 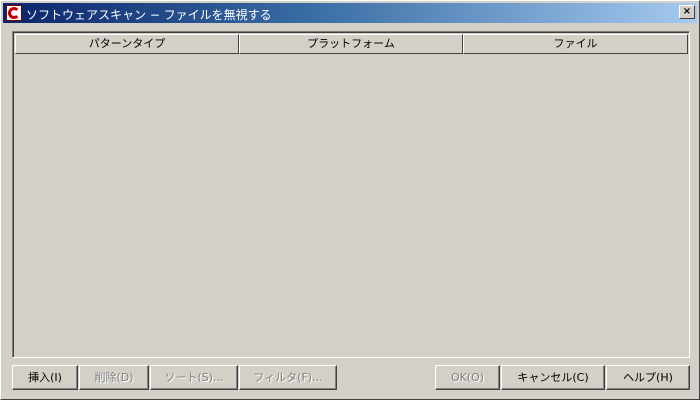 I want to click on app-logo-icon, so click(x=14, y=13).